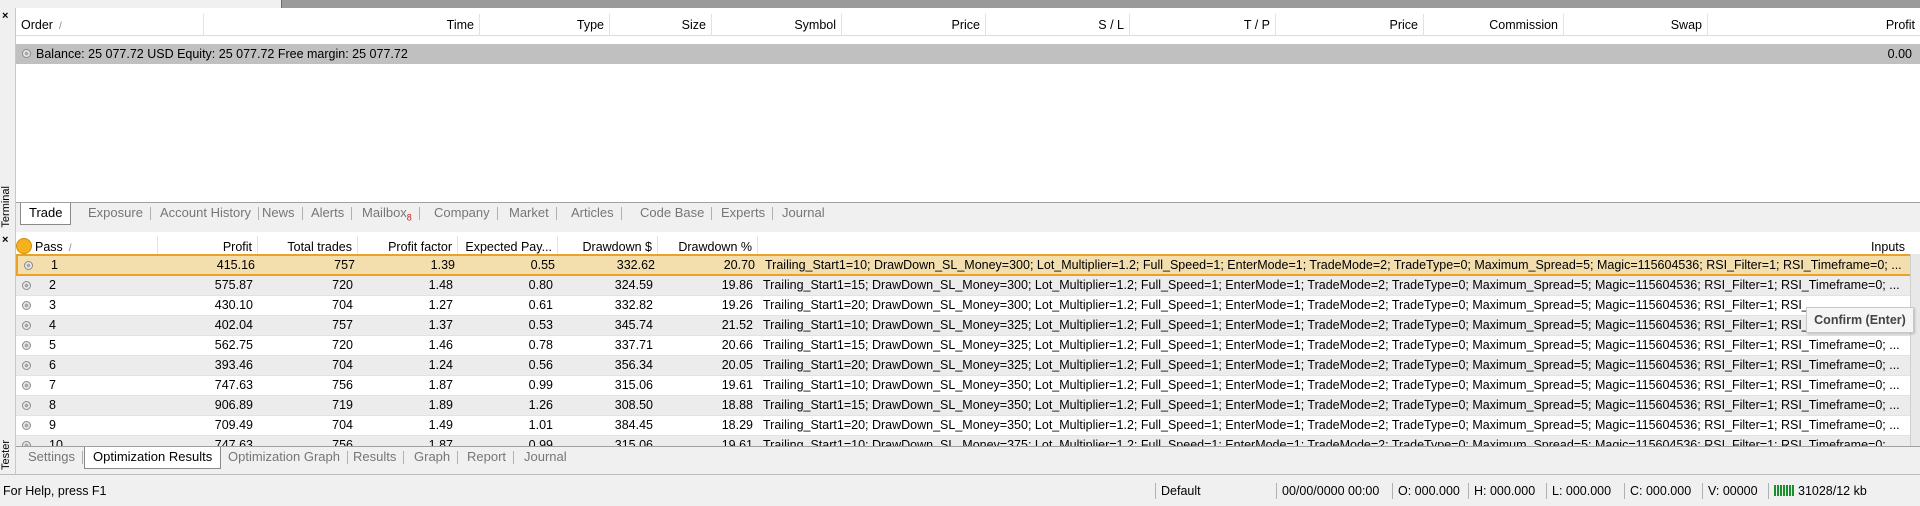 This screenshot has height=506, width=1920. What do you see at coordinates (1203, 25) in the screenshot?
I see `col-tp: T / P` at bounding box center [1203, 25].